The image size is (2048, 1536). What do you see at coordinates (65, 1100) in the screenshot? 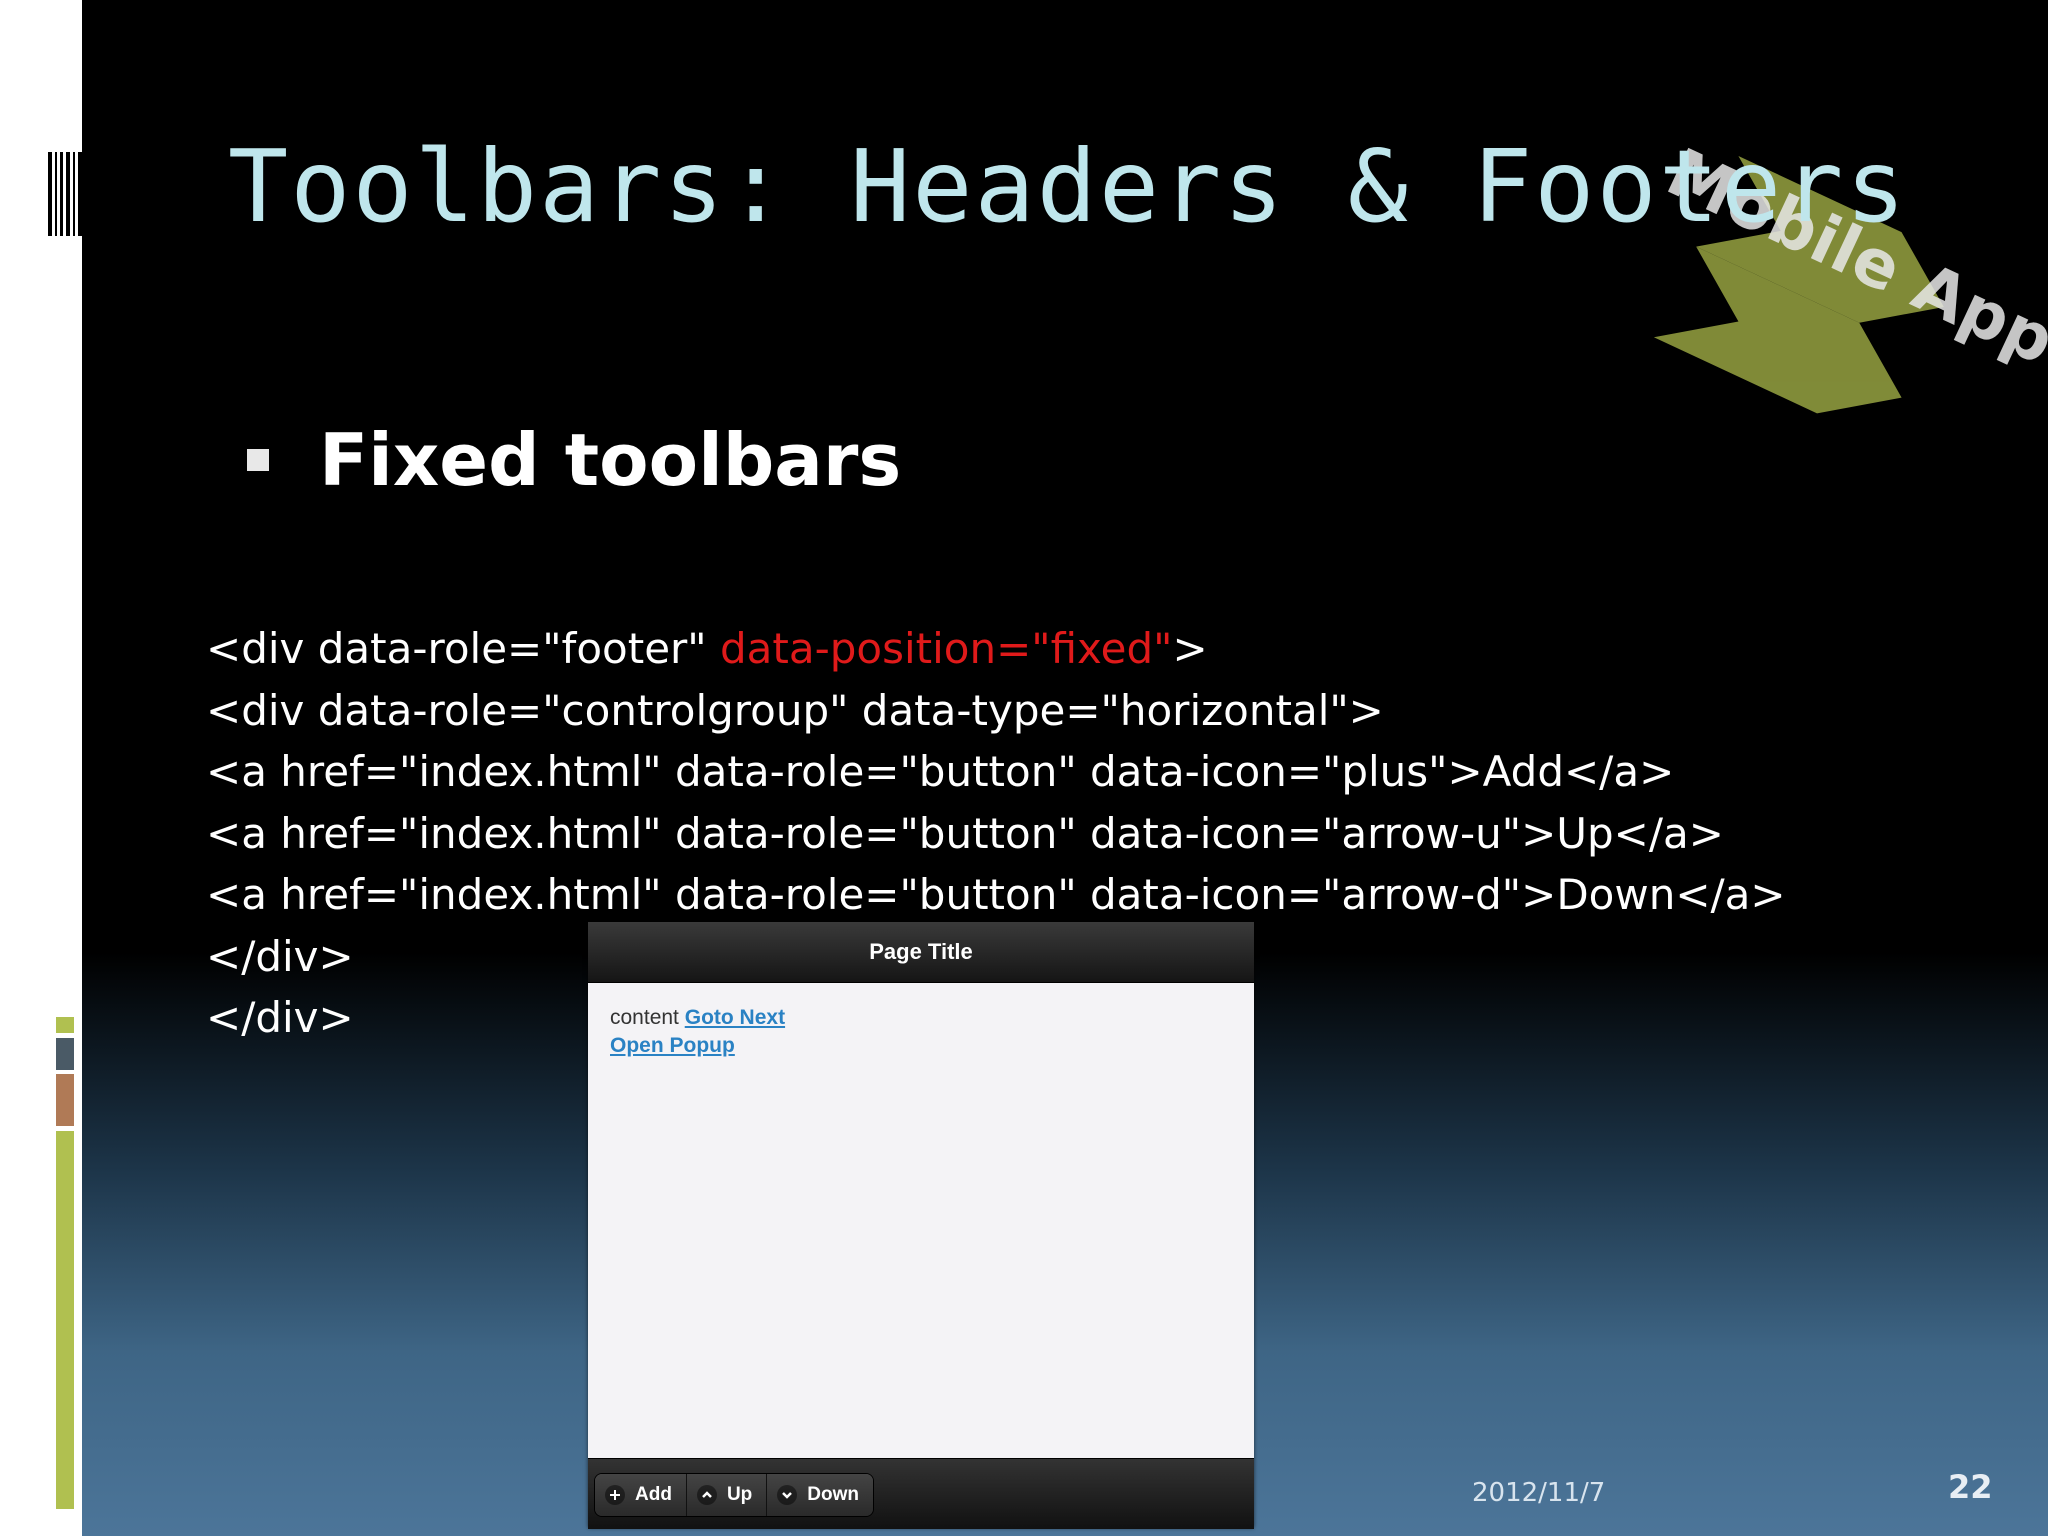
I see `accent-bar-brown` at bounding box center [65, 1100].